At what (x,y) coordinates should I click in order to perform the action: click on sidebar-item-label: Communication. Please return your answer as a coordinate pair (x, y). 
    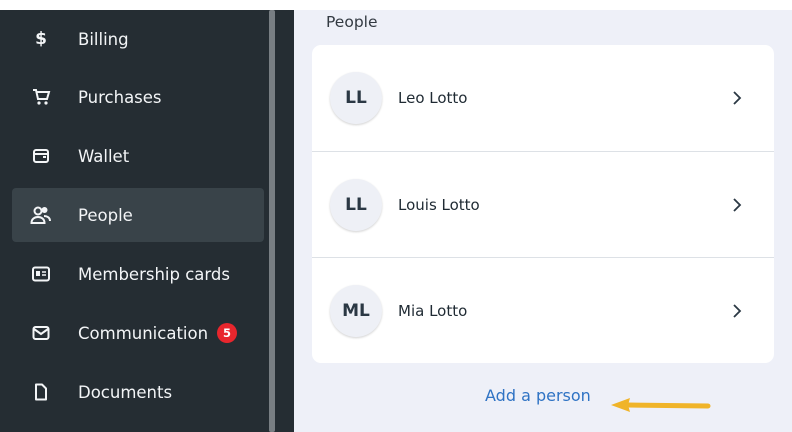
    Looking at the image, I should click on (143, 333).